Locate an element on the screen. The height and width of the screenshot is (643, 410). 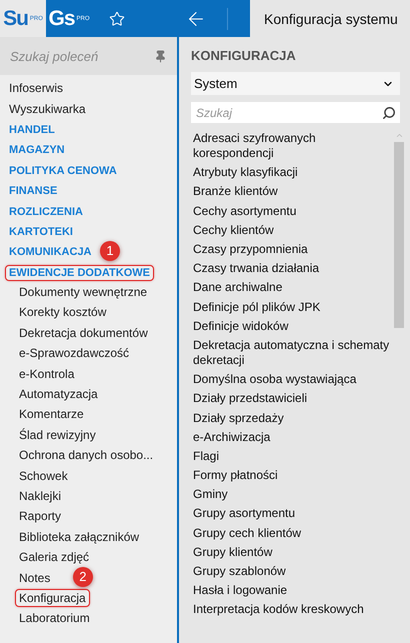
menu-section: MAGAZYN is located at coordinates (37, 150).